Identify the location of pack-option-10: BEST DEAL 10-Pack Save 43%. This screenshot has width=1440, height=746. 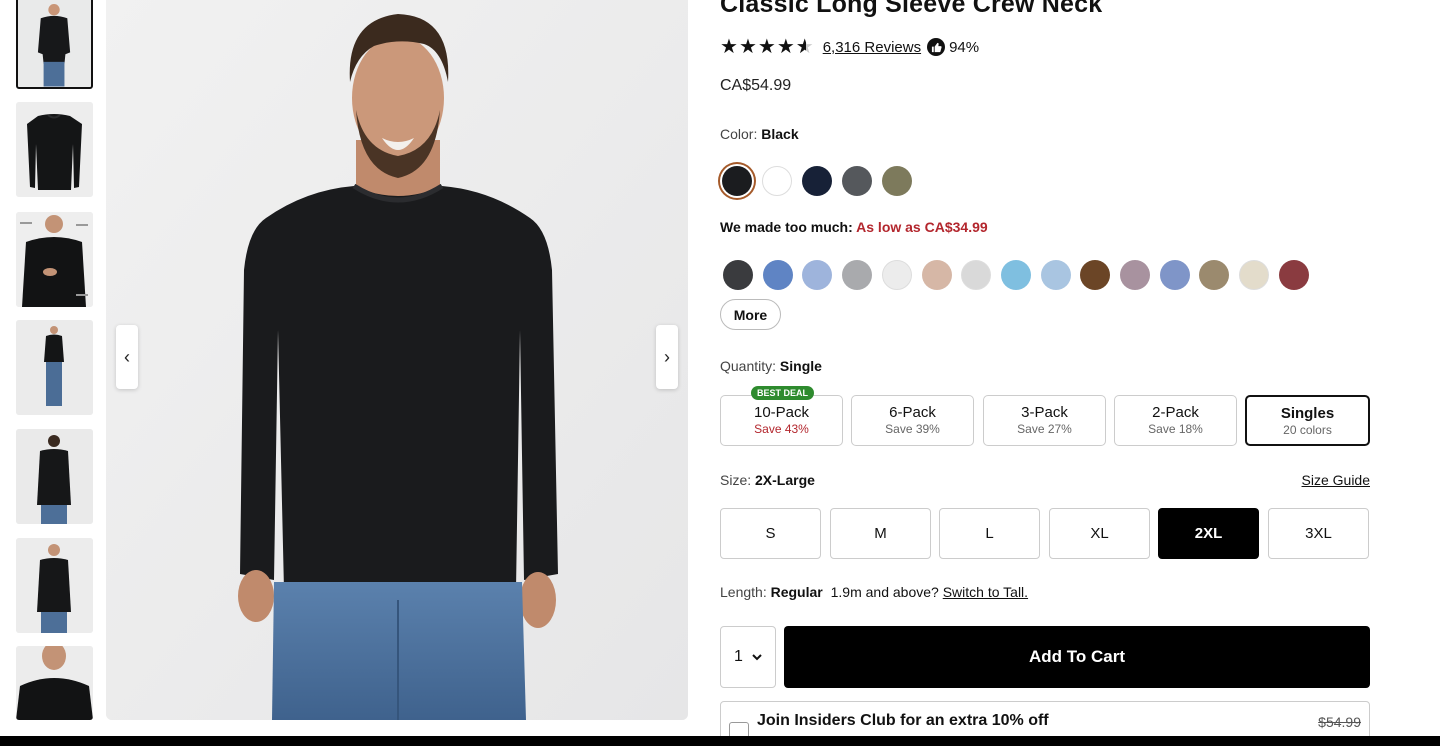
(781, 416).